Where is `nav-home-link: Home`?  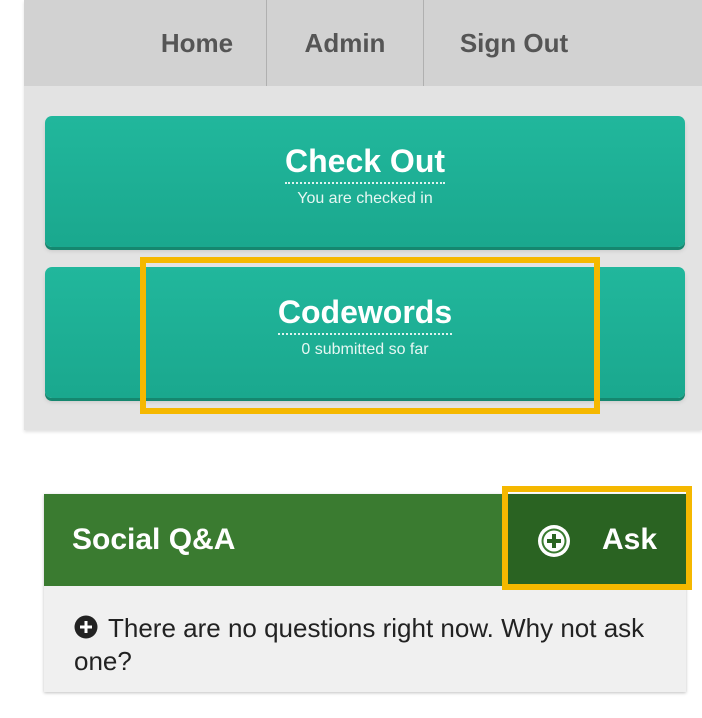
nav-home-link: Home is located at coordinates (197, 43).